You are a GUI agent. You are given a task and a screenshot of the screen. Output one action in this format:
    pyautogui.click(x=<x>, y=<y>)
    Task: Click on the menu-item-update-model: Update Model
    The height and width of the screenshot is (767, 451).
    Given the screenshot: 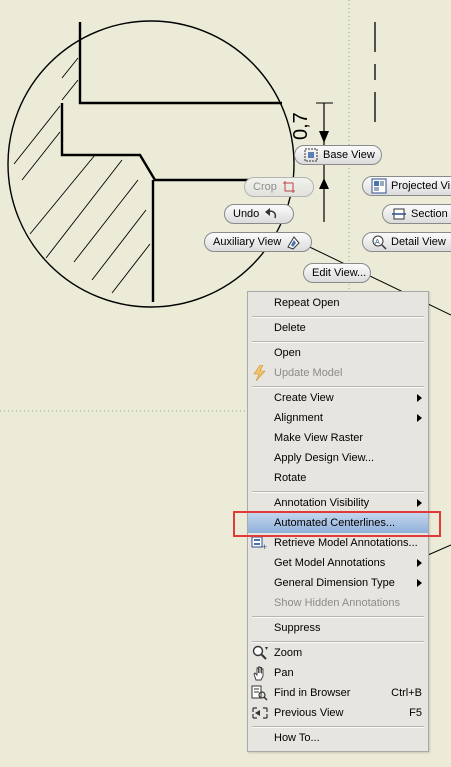 What is the action you would take?
    pyautogui.click(x=338, y=373)
    